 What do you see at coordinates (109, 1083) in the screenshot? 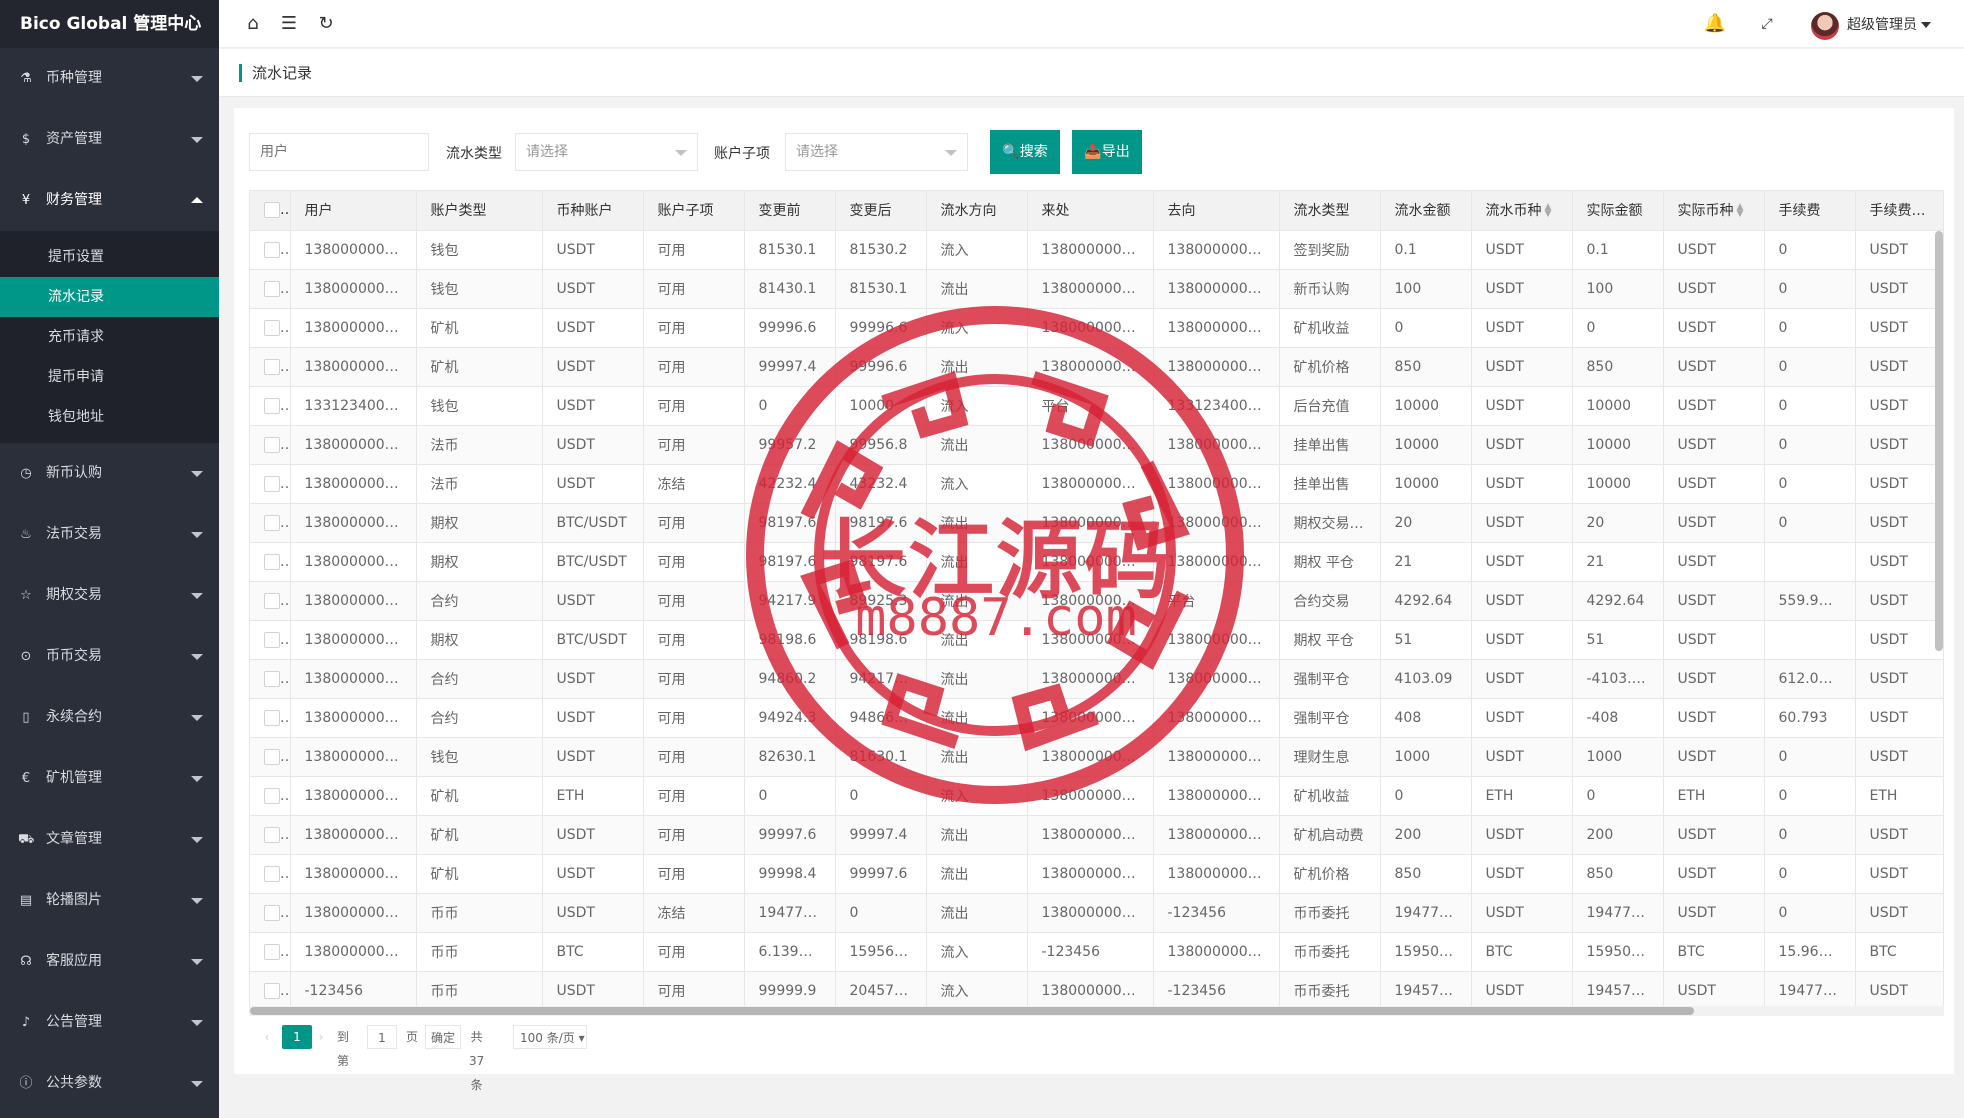
I see `sidebar-item: ⓘ 公共参数` at bounding box center [109, 1083].